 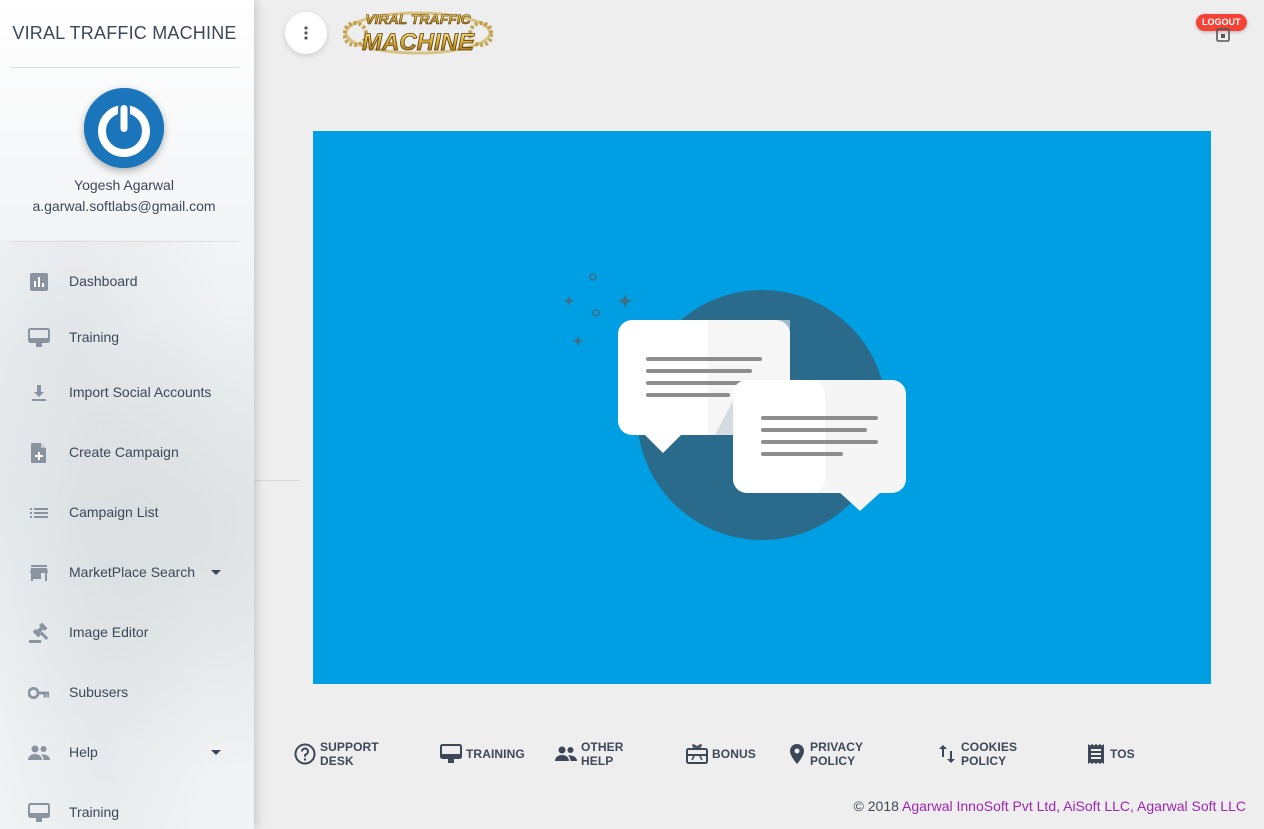 I want to click on footer-link-other-help: OTHER HELP, so click(x=589, y=754).